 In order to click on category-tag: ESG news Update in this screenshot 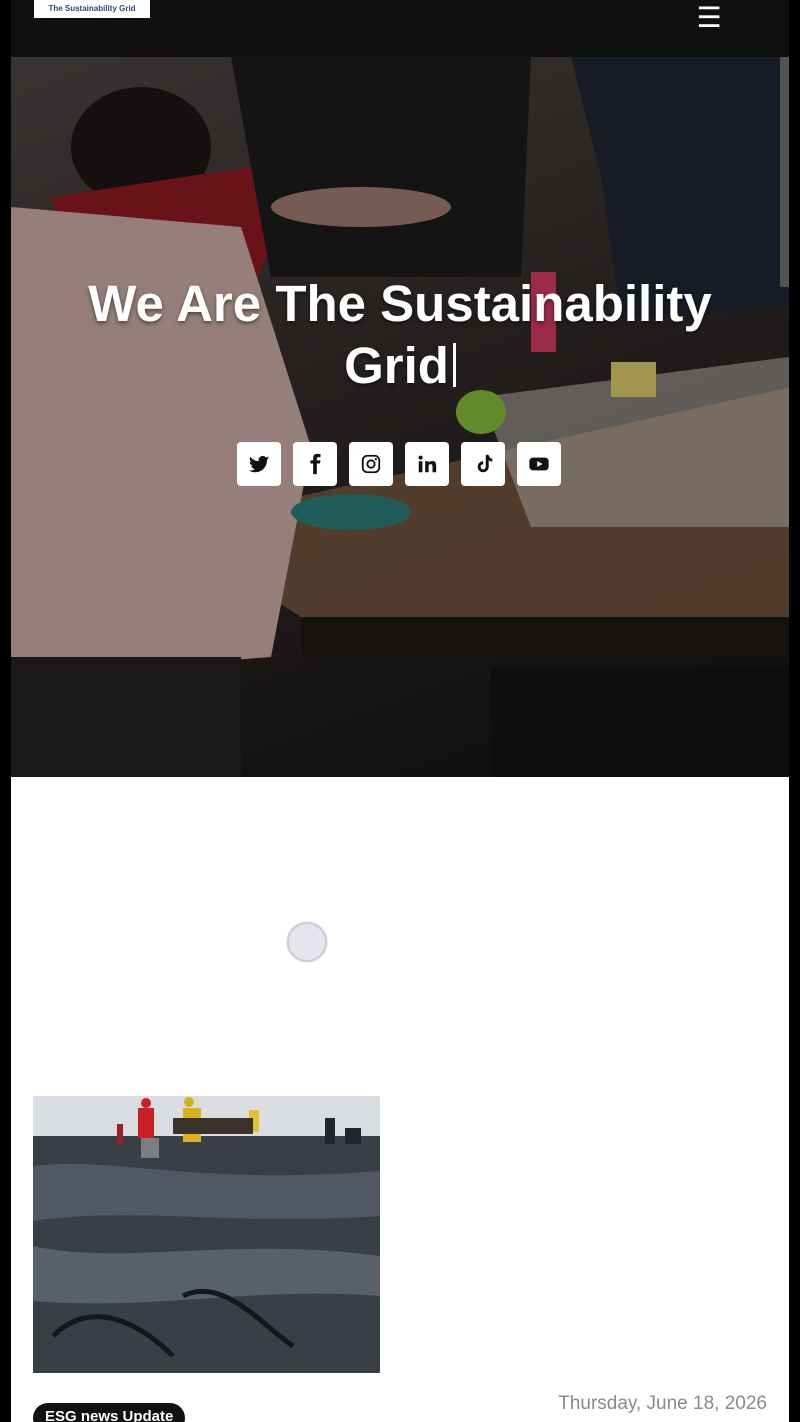, I will do `click(109, 1412)`.